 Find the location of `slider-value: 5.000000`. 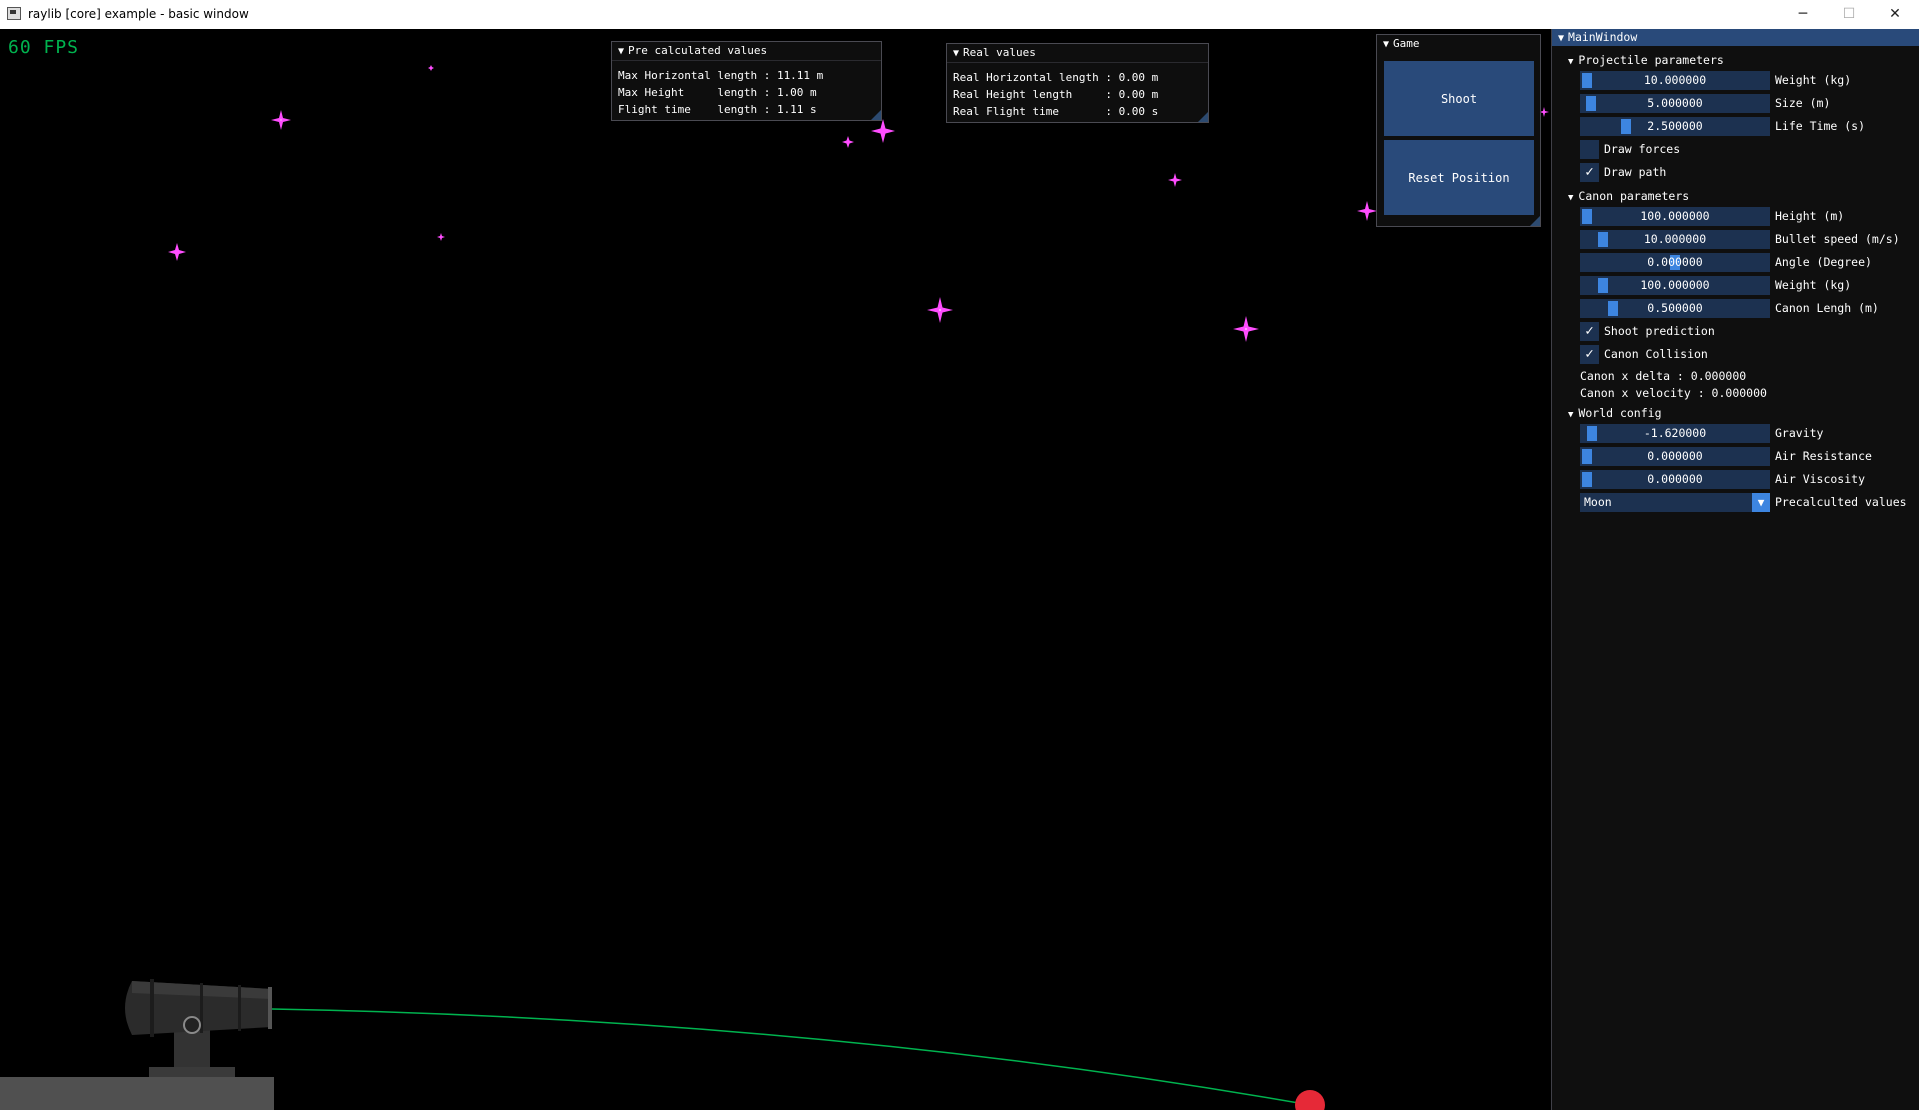

slider-value: 5.000000 is located at coordinates (1675, 103).